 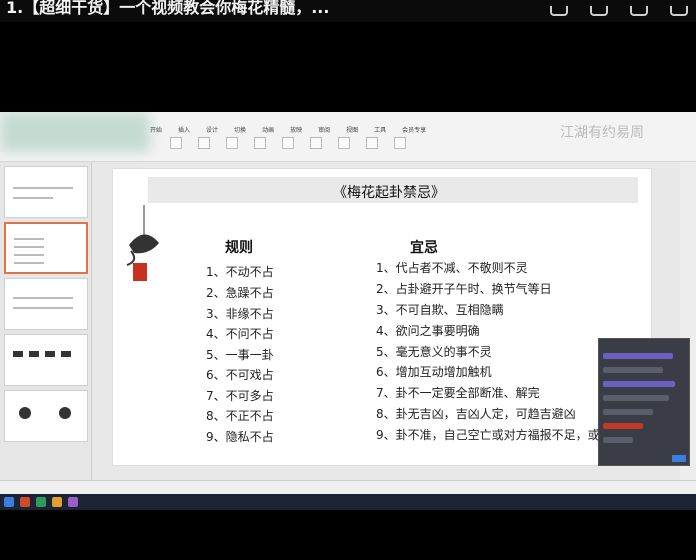 What do you see at coordinates (9, 502) in the screenshot?
I see `start-icon` at bounding box center [9, 502].